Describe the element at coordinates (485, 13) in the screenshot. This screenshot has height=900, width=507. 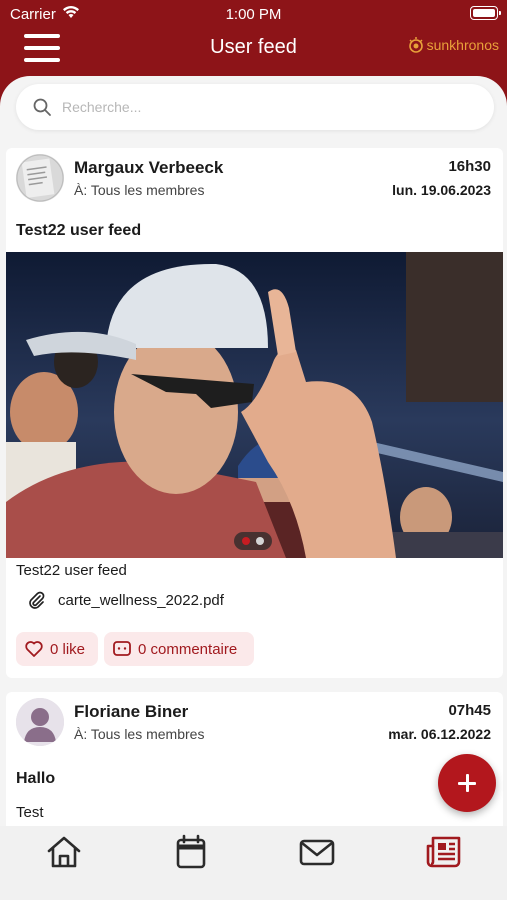
I see `battery-icon` at that location.